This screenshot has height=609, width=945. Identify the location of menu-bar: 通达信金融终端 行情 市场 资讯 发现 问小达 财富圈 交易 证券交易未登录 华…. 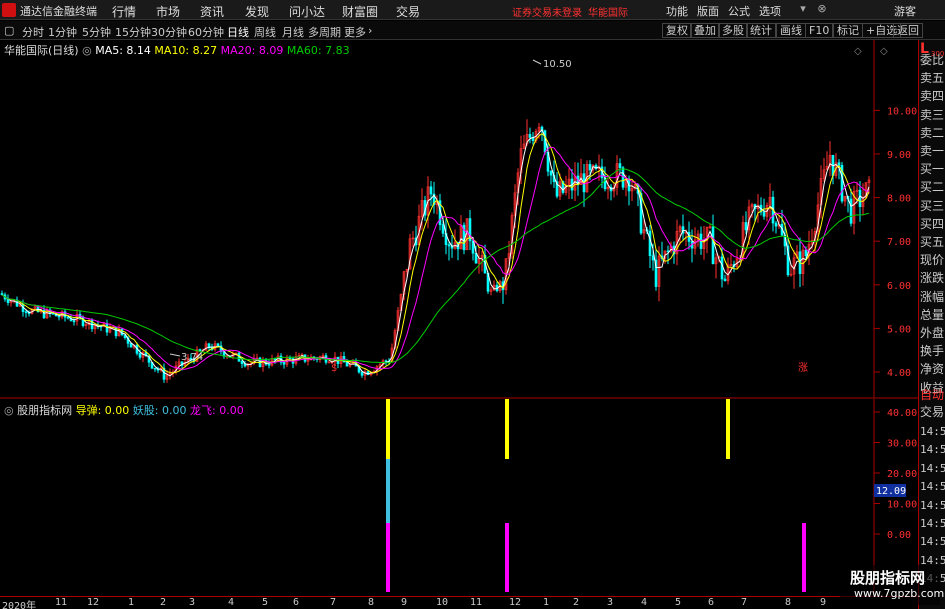
(472, 10).